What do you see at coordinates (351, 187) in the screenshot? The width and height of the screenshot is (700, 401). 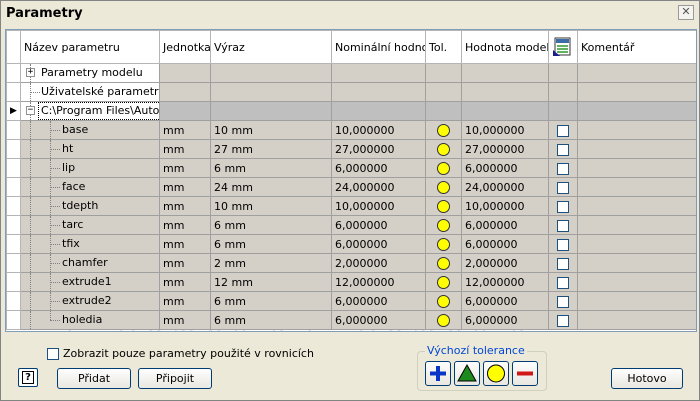 I see `parameter-row: face mm 24 mm 24,000000 24,000000` at bounding box center [351, 187].